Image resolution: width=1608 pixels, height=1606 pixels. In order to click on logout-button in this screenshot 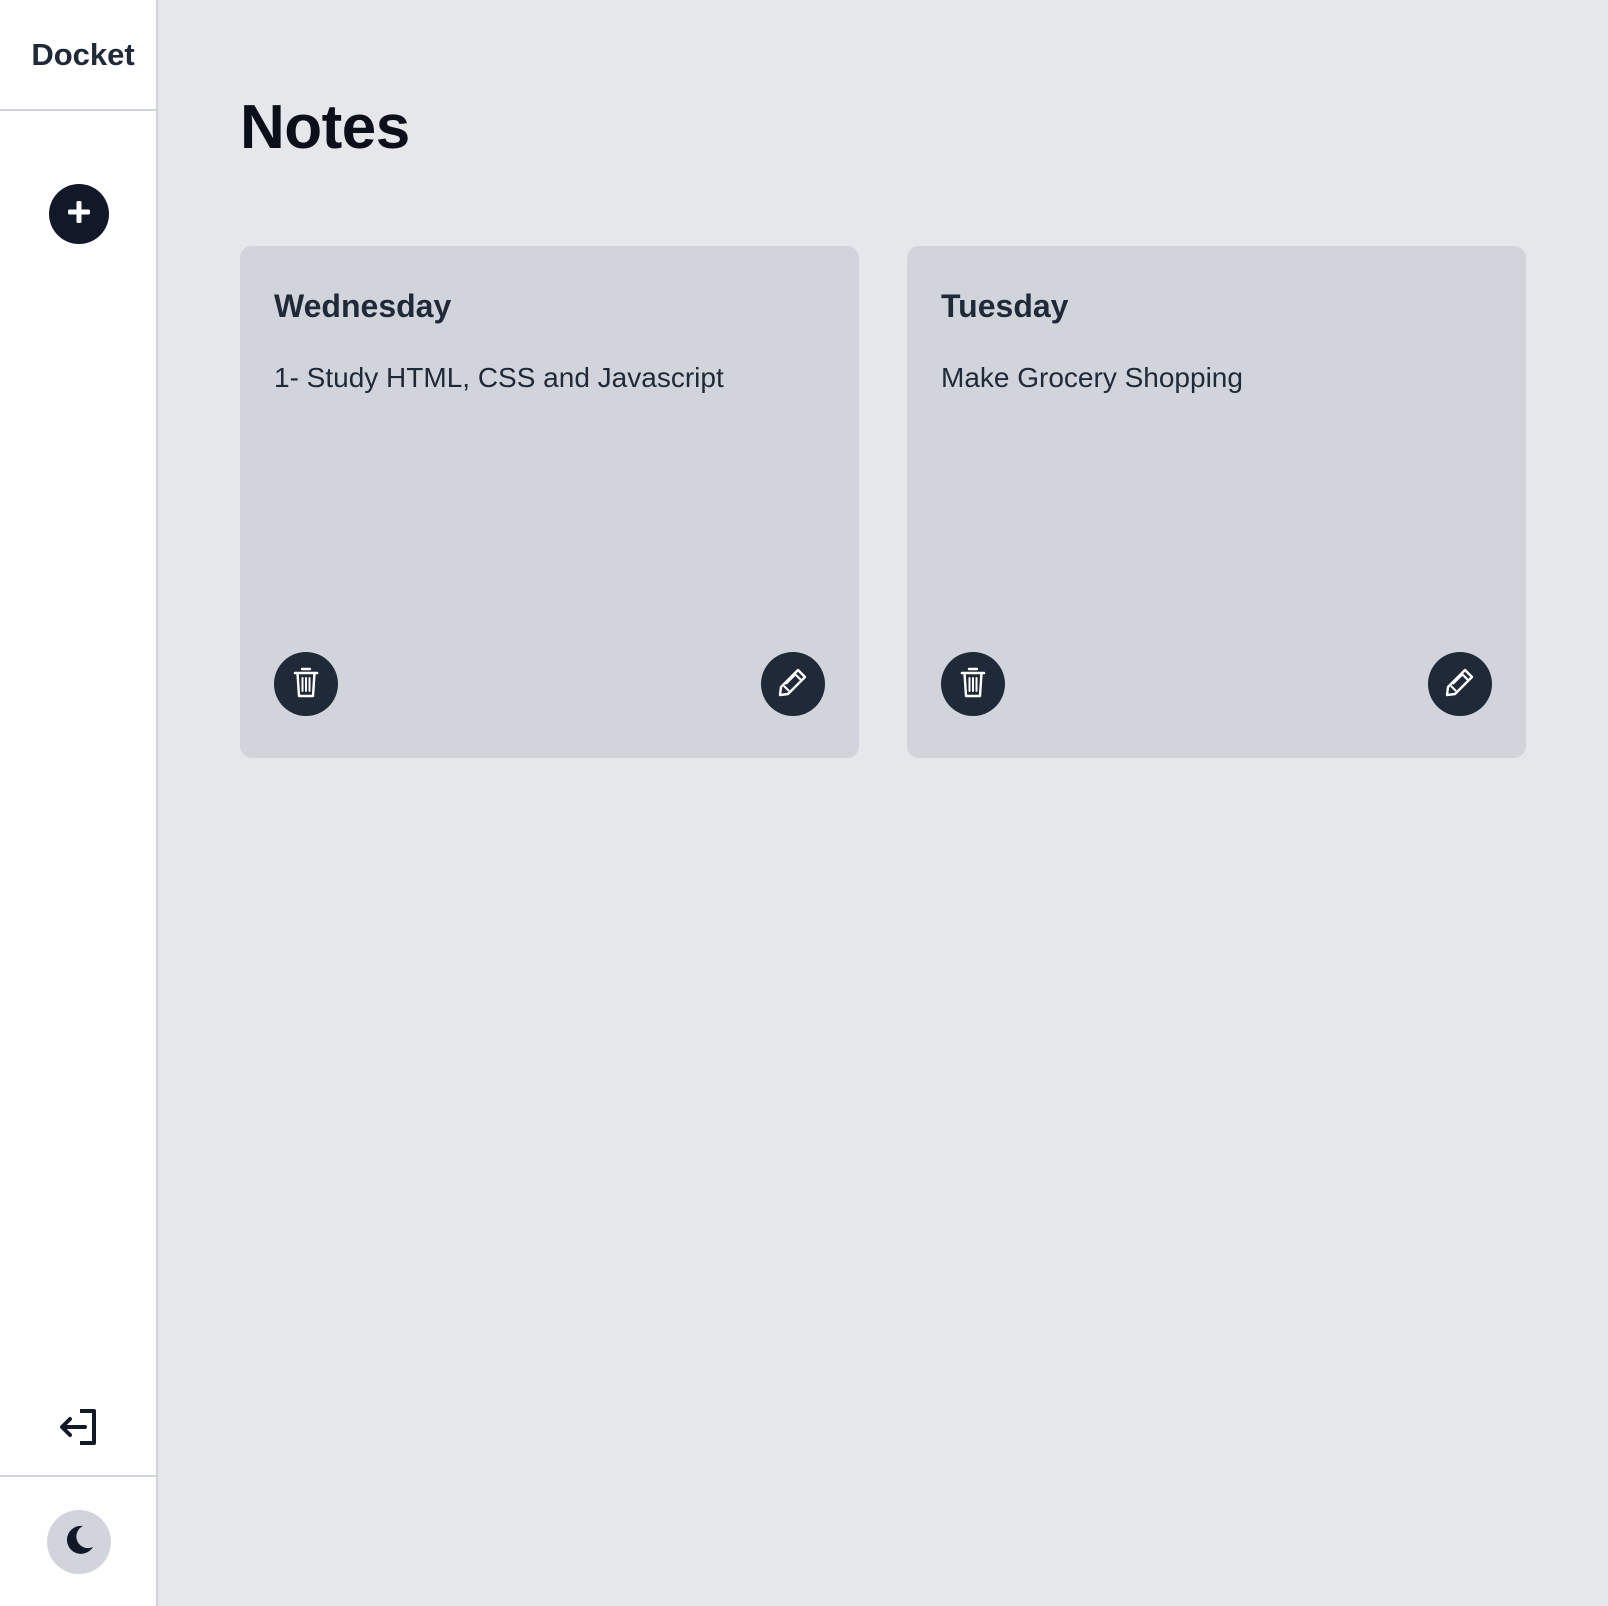, I will do `click(79, 1429)`.